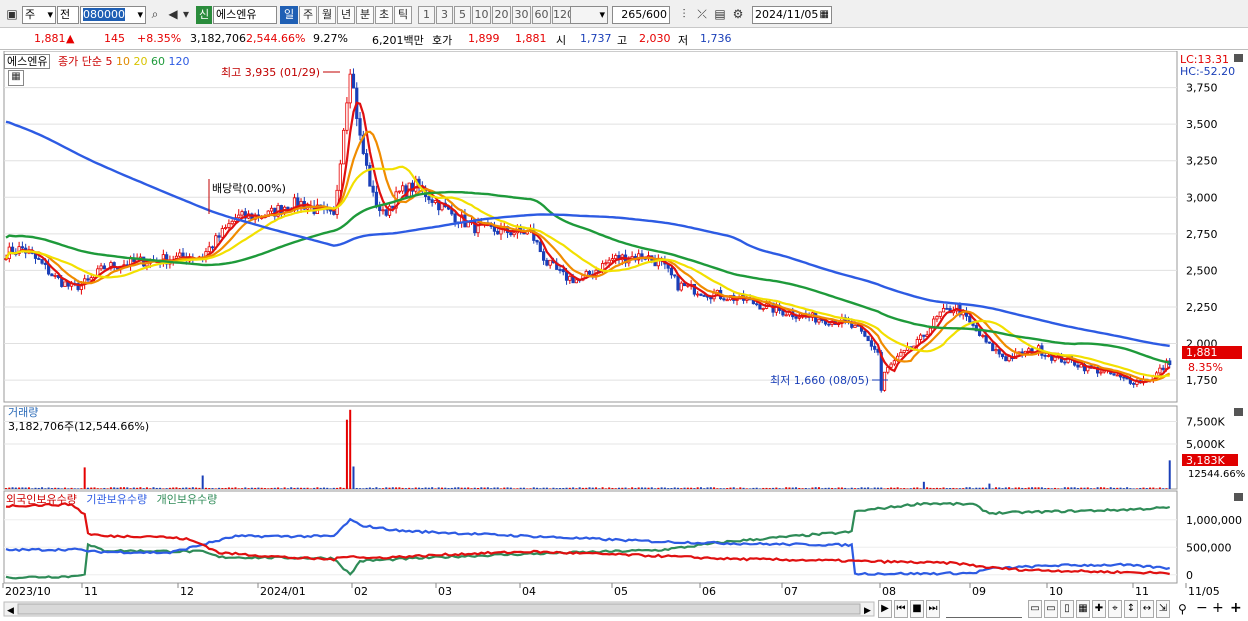 The width and height of the screenshot is (1248, 621). I want to click on window-menu-icon: ▣, so click(12, 14).